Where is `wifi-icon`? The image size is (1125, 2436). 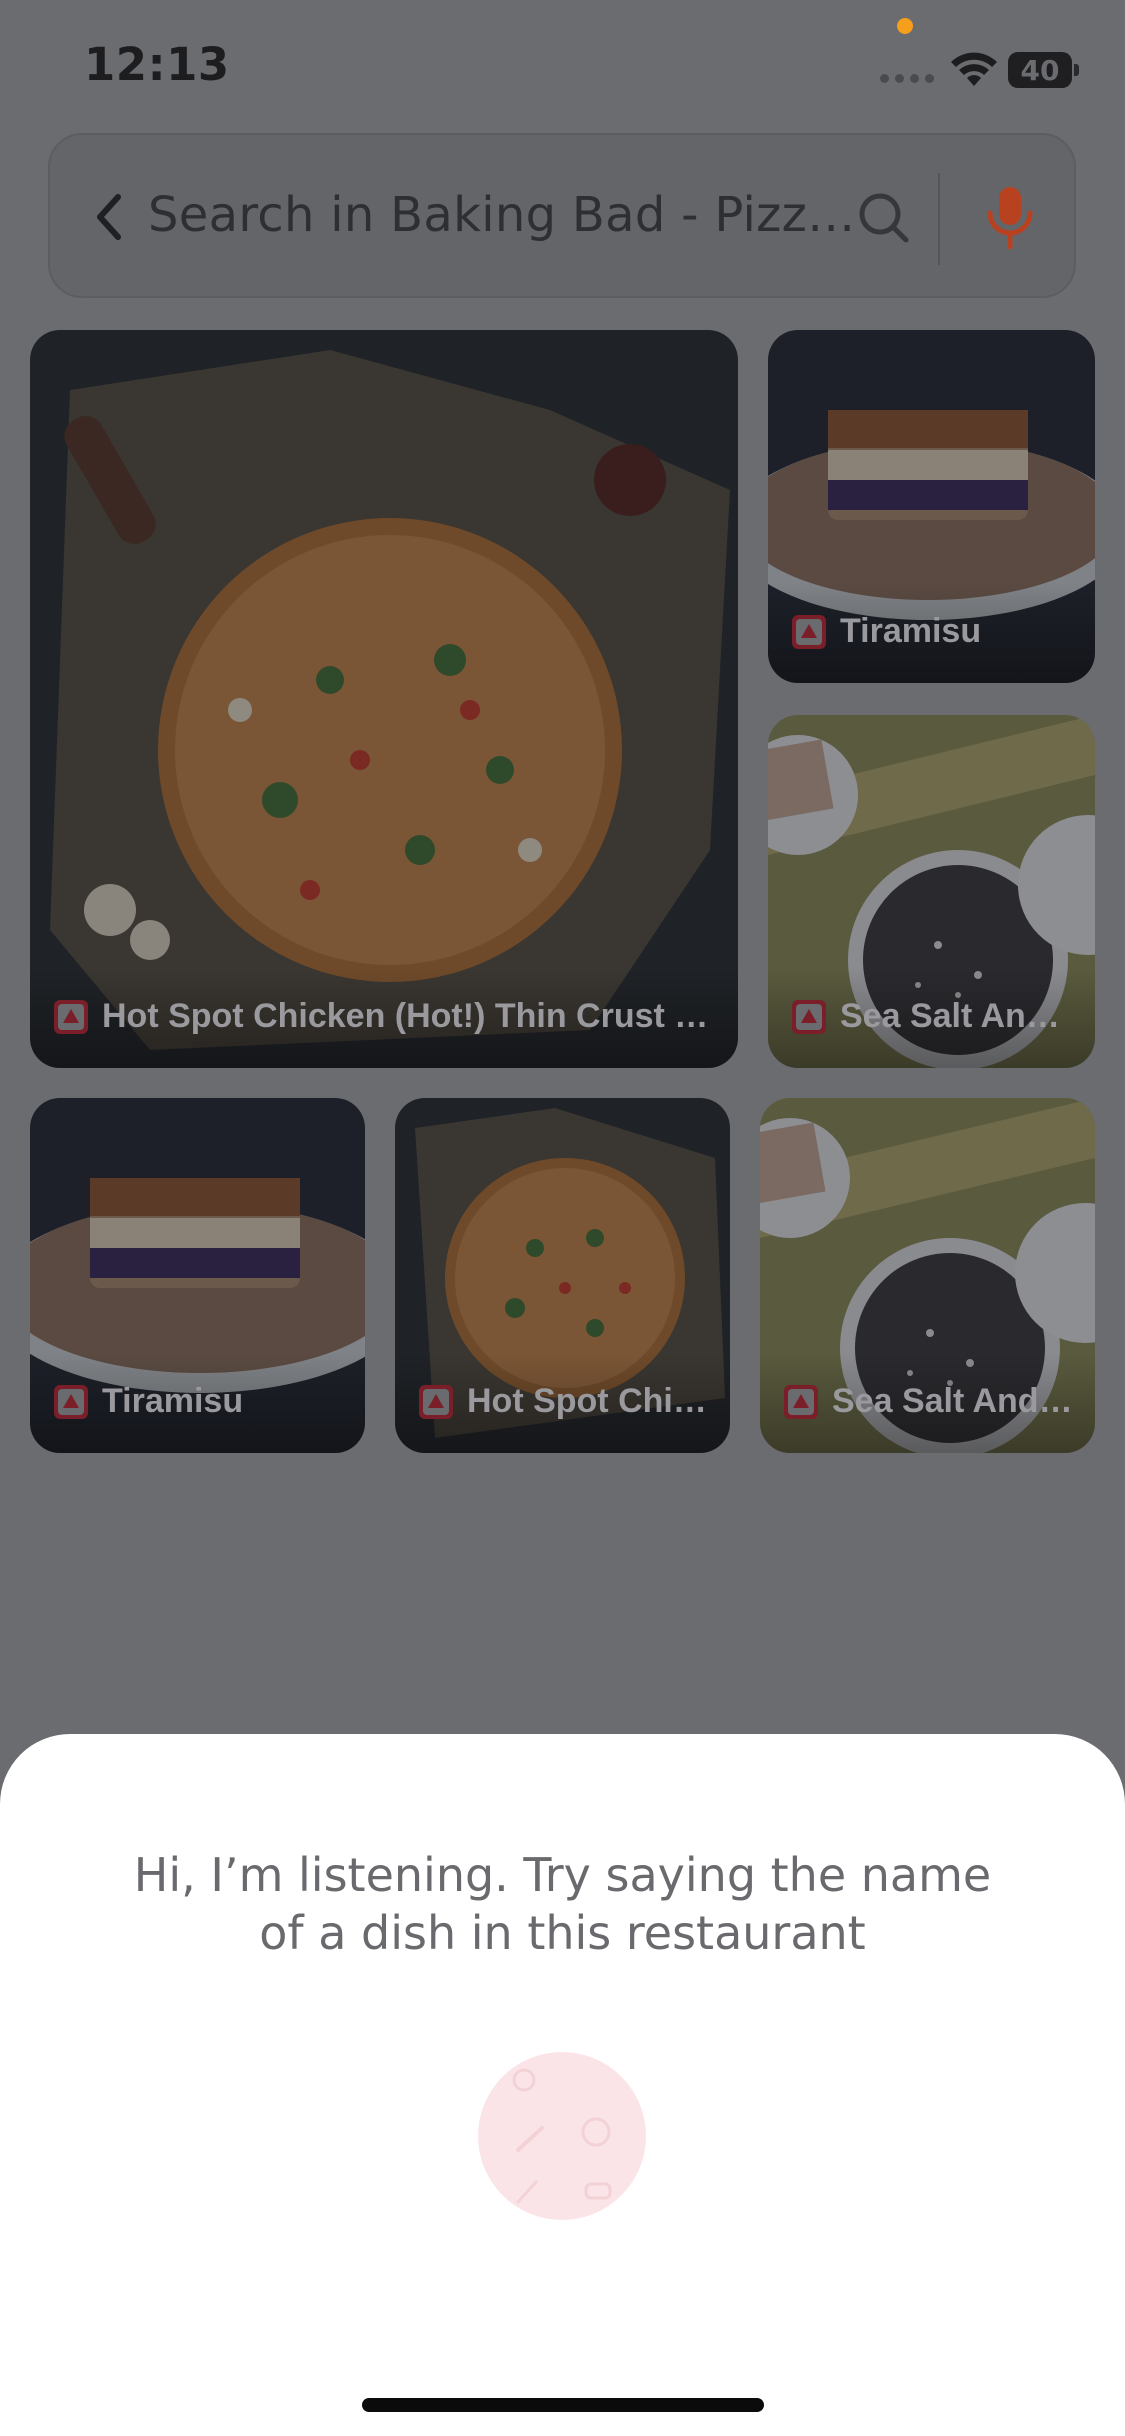
wifi-icon is located at coordinates (974, 69).